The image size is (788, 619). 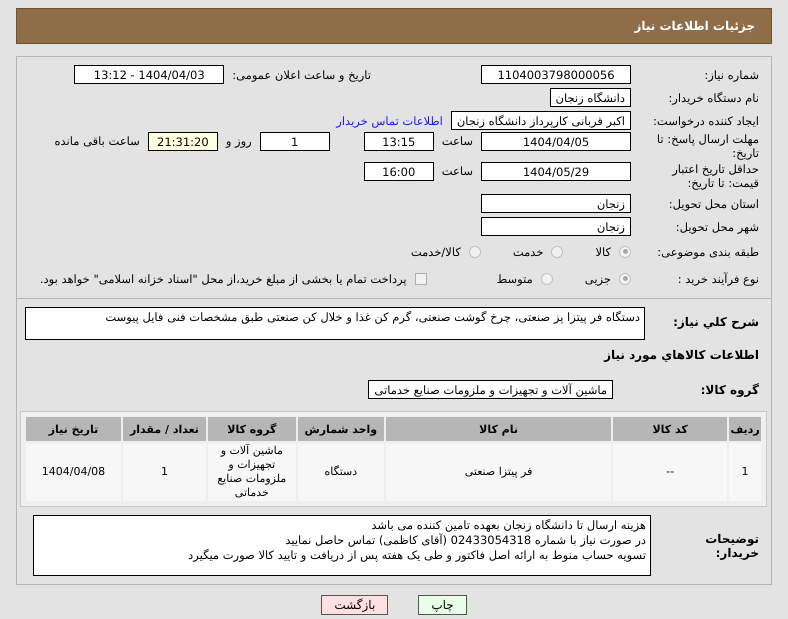 I want to click on city-field: زنجان, so click(x=556, y=226).